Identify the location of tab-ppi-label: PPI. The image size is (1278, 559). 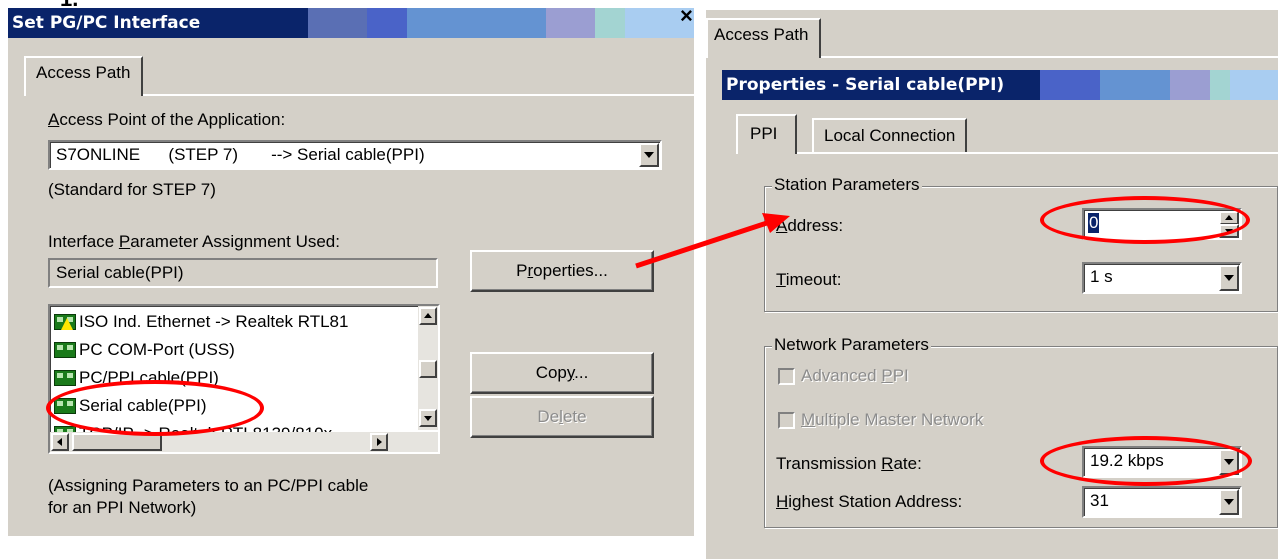
(764, 133).